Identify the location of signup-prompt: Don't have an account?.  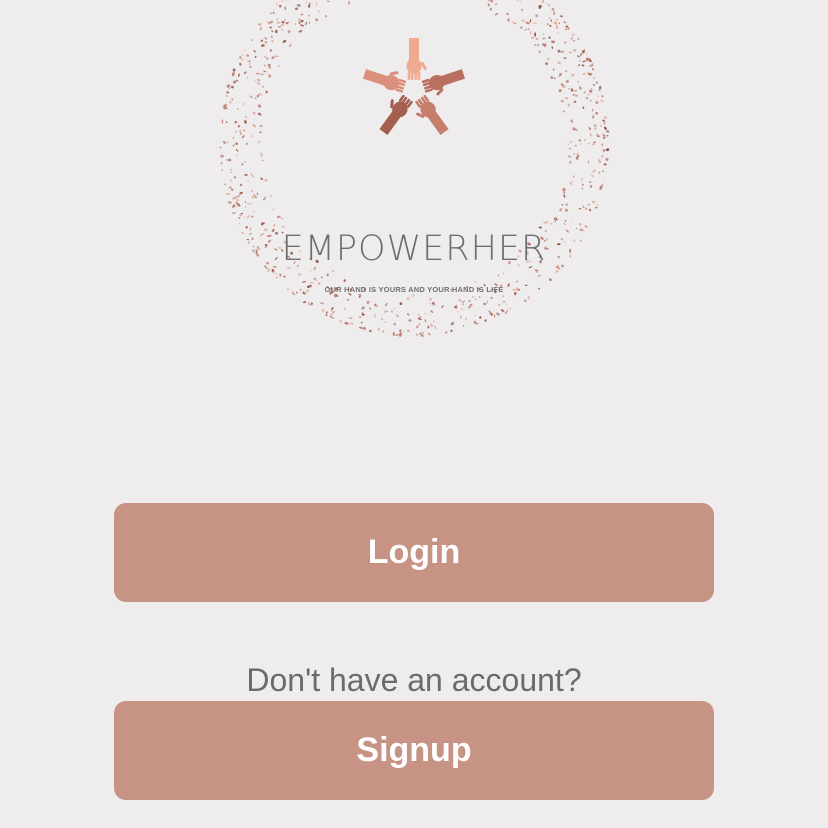
(414, 680).